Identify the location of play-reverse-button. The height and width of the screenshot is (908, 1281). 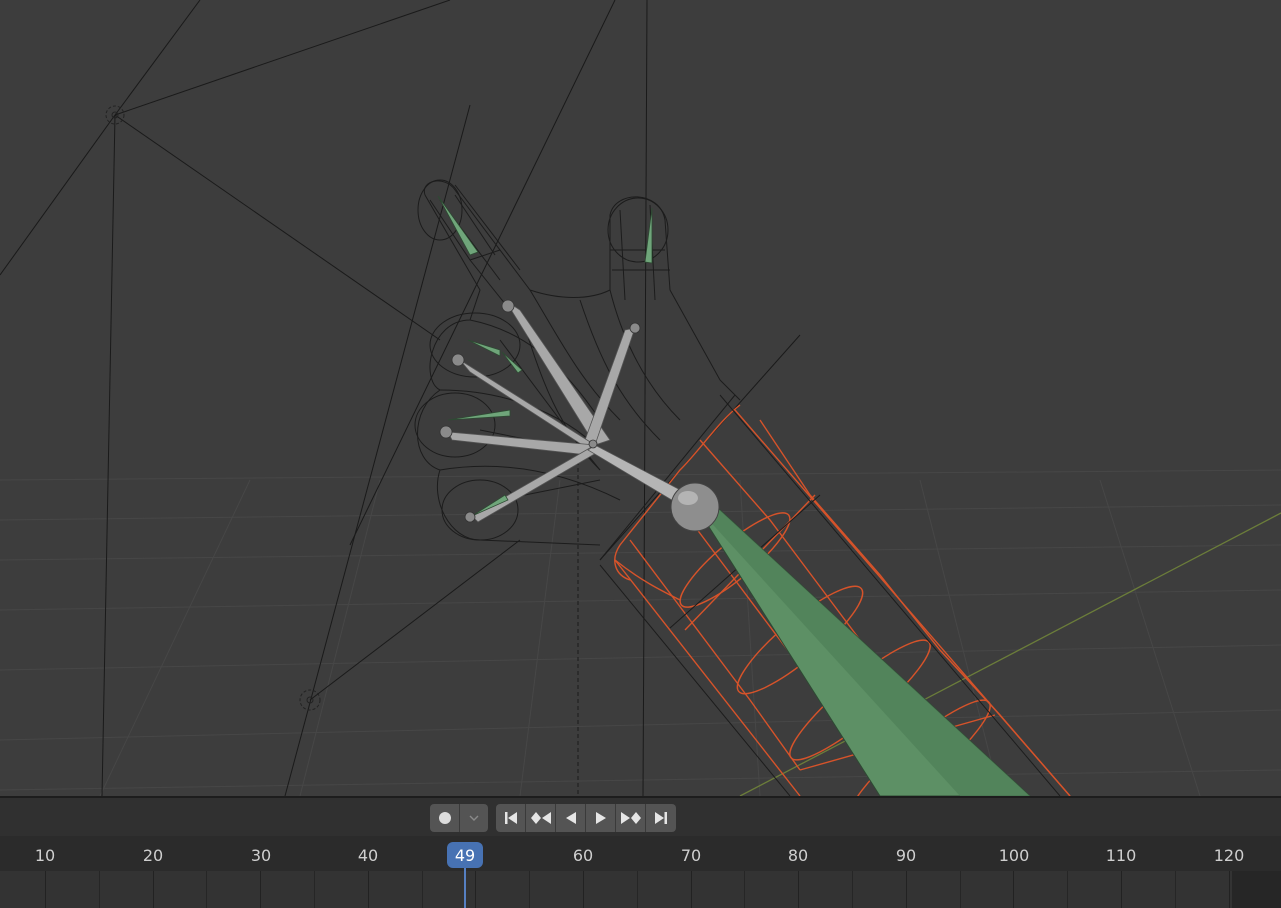
(571, 818).